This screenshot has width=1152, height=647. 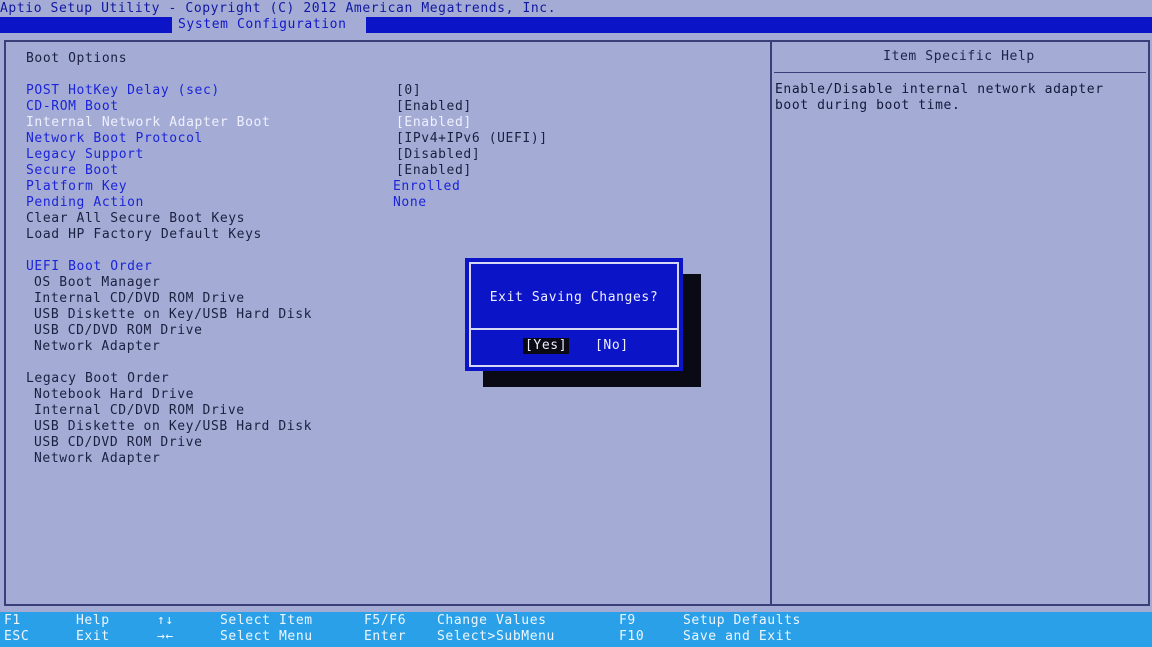 What do you see at coordinates (434, 107) in the screenshot?
I see `value-cdrom-boot: [Enabled]` at bounding box center [434, 107].